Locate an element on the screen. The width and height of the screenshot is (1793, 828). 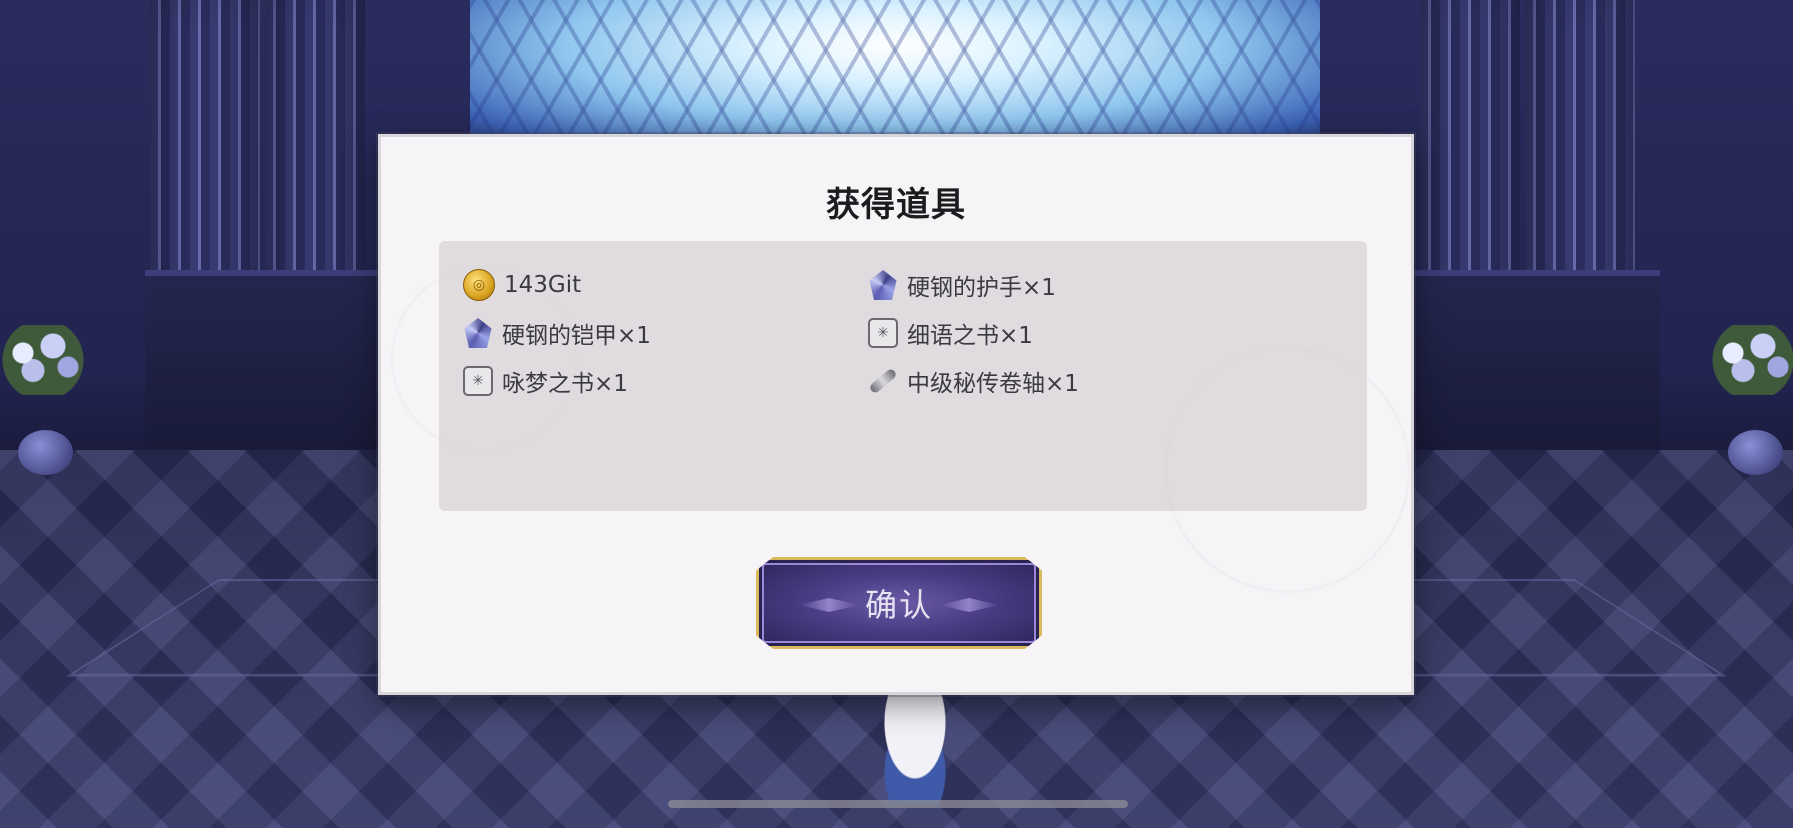
confirm-button: 确认 is located at coordinates (899, 603).